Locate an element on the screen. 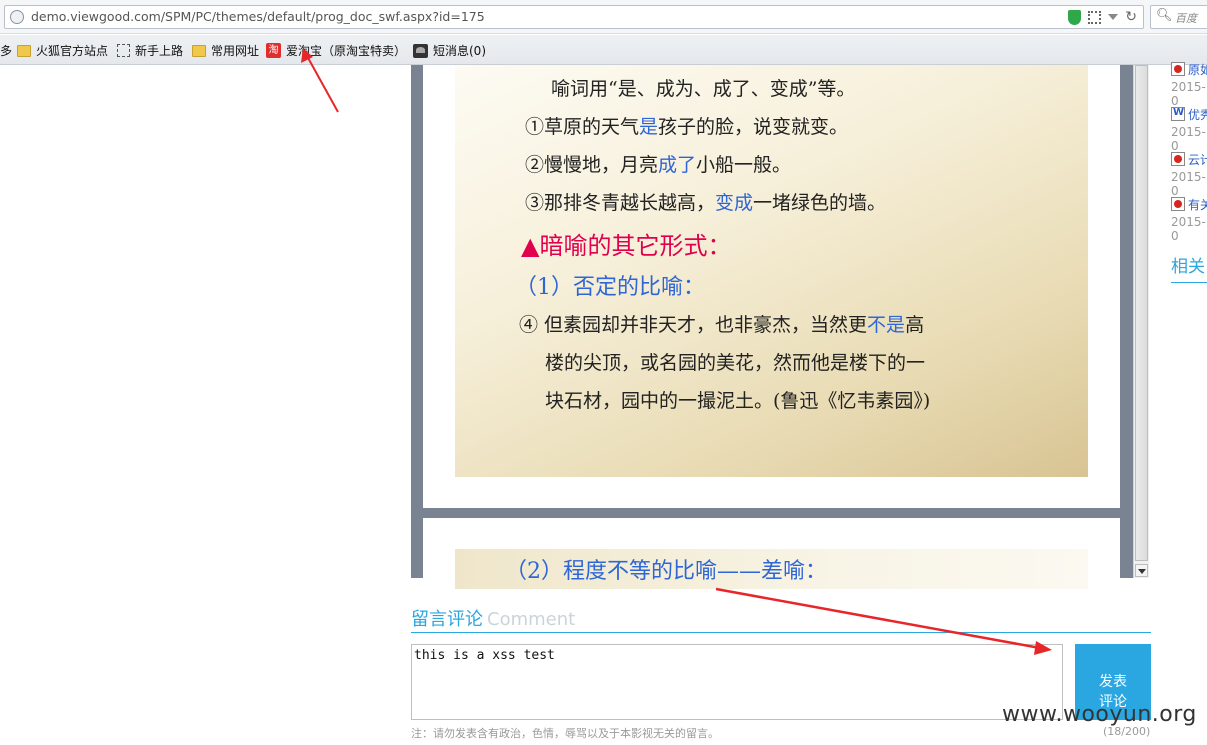  highlight-text: 成了 is located at coordinates (677, 165).